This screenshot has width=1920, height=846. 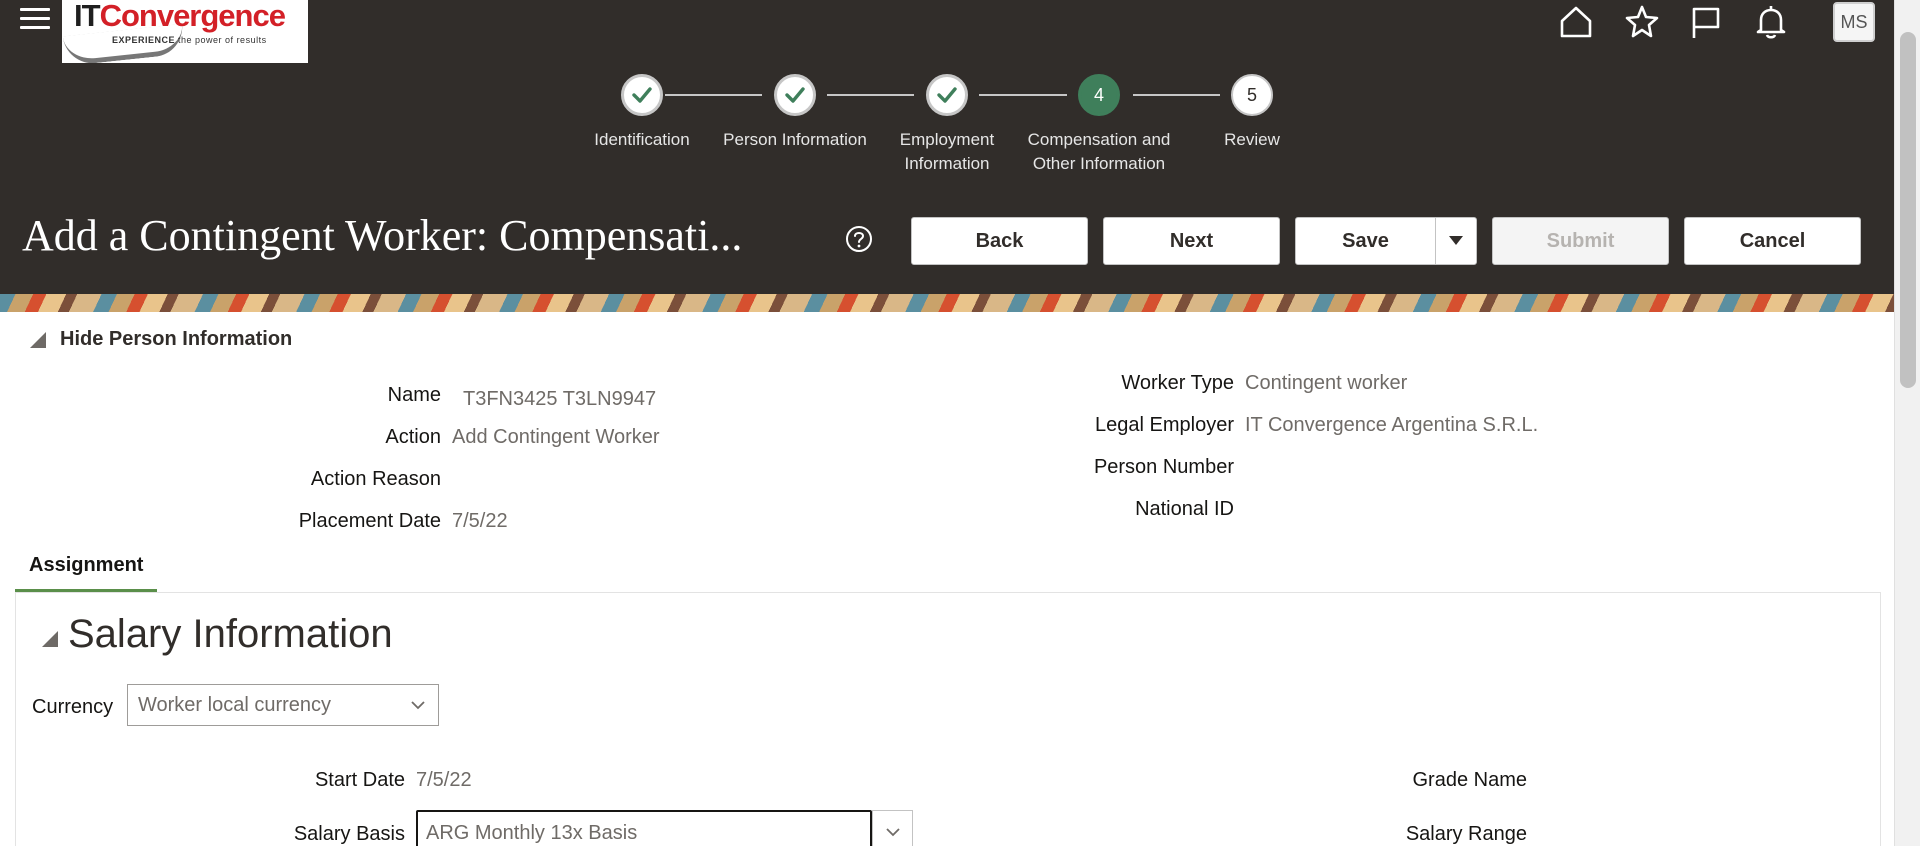 I want to click on page-scrollbar, so click(x=1907, y=423).